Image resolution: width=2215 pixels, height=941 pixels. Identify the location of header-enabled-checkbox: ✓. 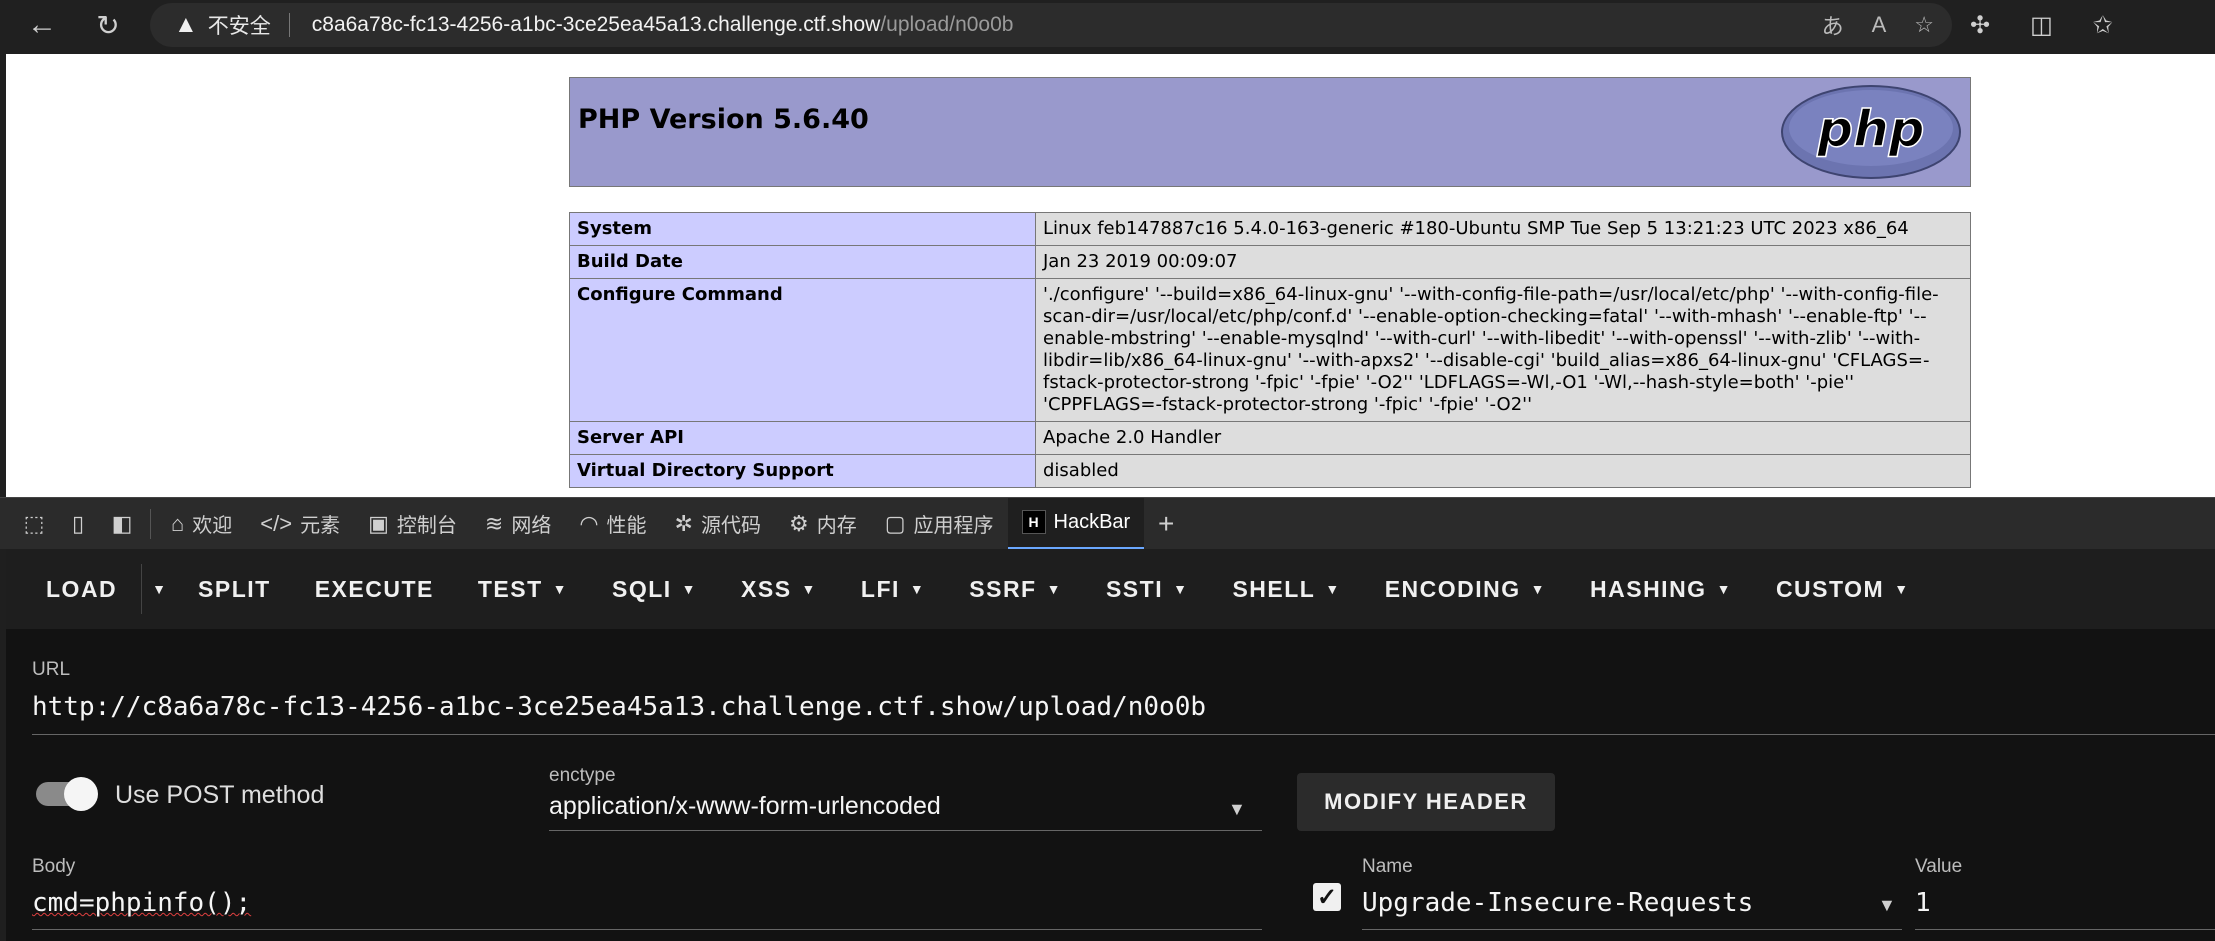
(1327, 897).